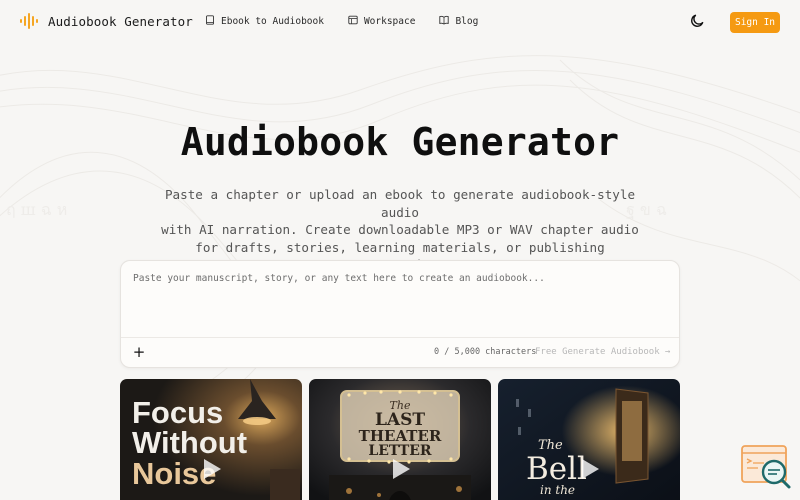 Image resolution: width=800 pixels, height=500 pixels. I want to click on divider, so click(400, 337).